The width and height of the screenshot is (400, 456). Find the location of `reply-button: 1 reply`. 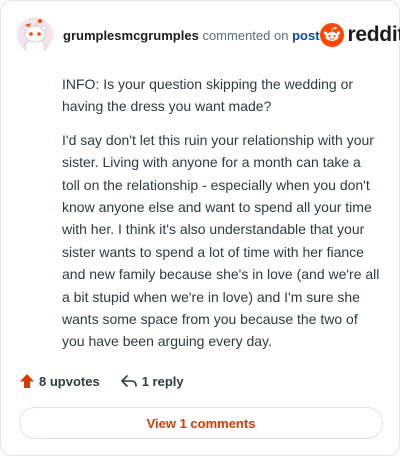

reply-button: 1 reply is located at coordinates (152, 381).